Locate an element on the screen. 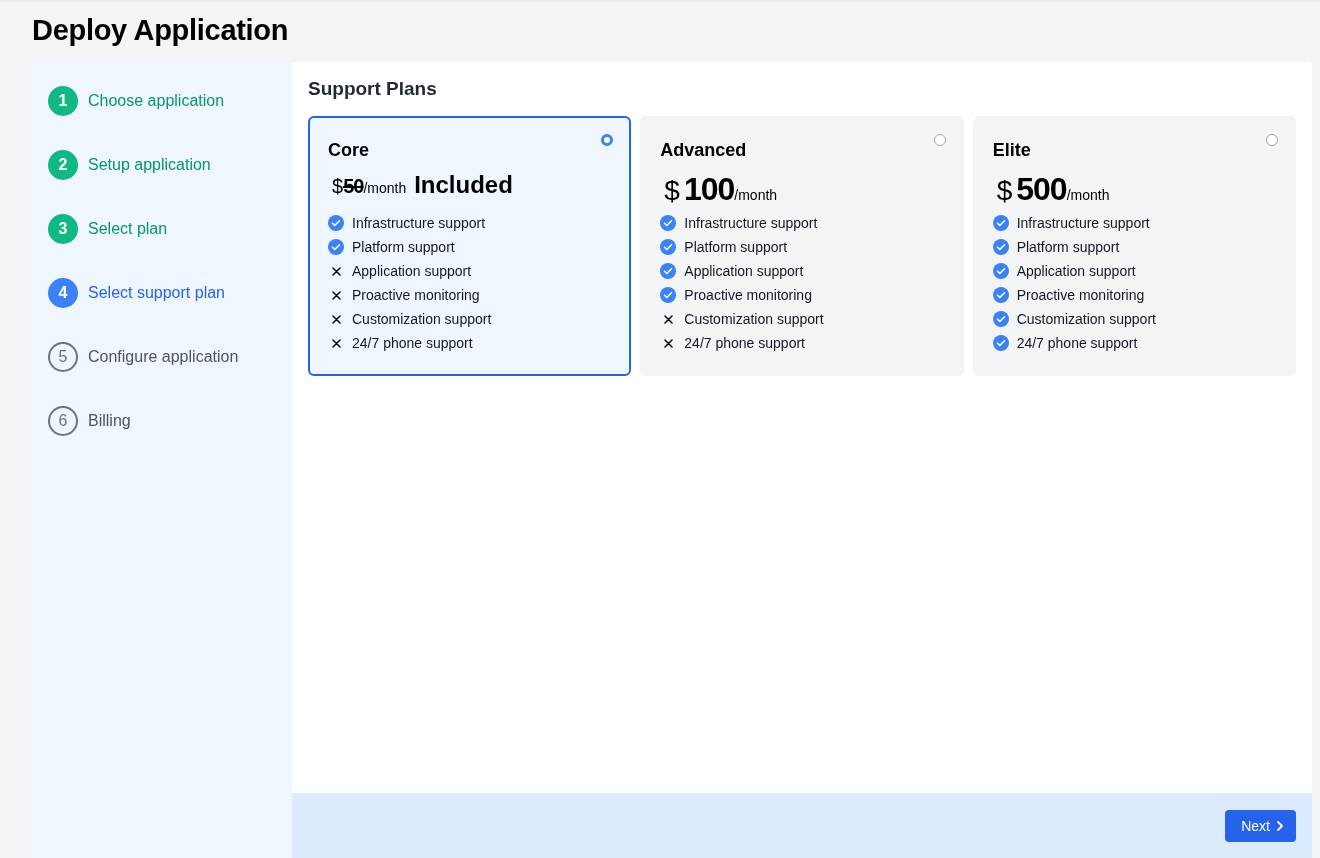  plan-name: Core is located at coordinates (349, 150).